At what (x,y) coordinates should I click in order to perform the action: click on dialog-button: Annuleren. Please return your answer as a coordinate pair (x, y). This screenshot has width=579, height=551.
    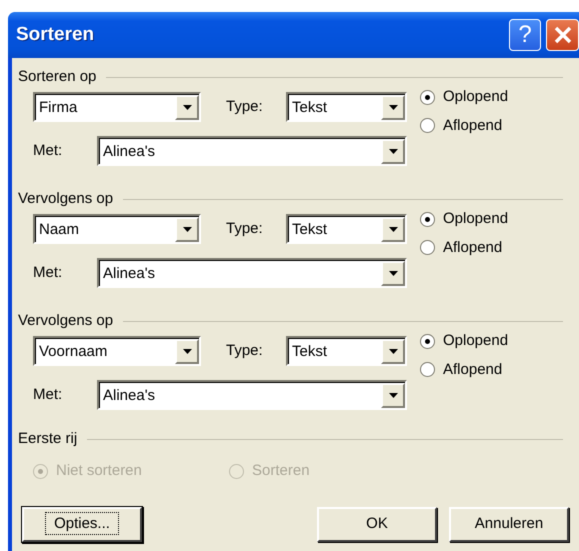
    Looking at the image, I should click on (509, 524).